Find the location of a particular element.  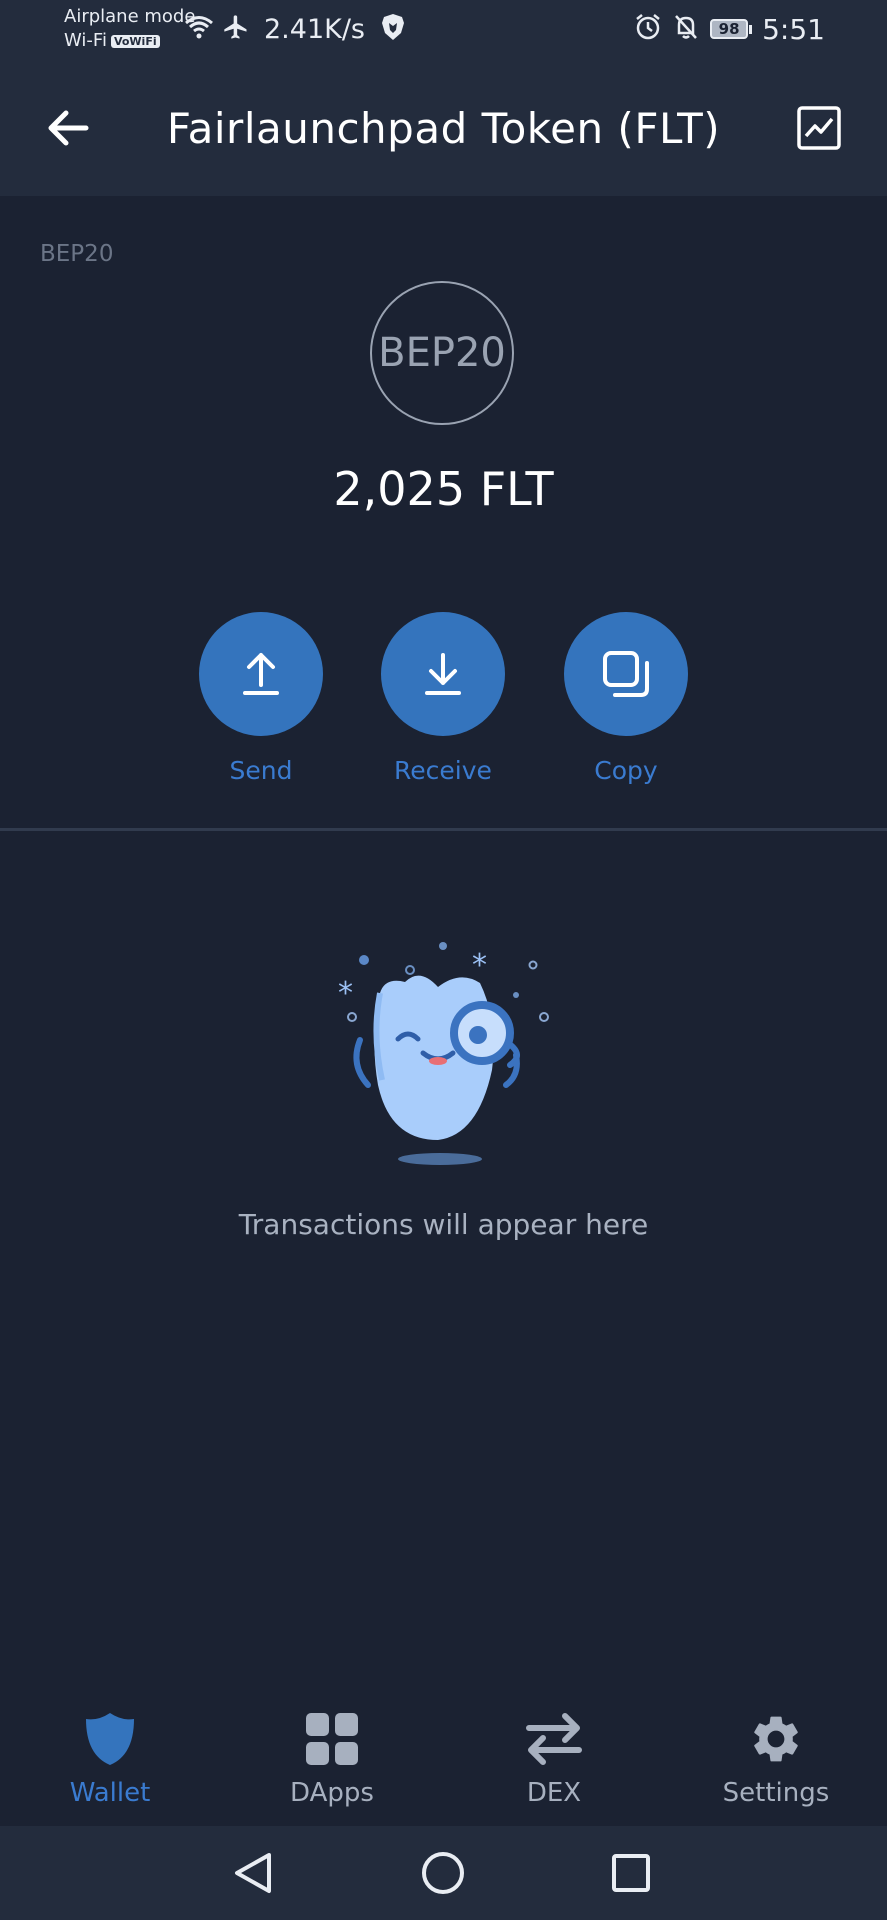

copy-icon is located at coordinates (626, 674).